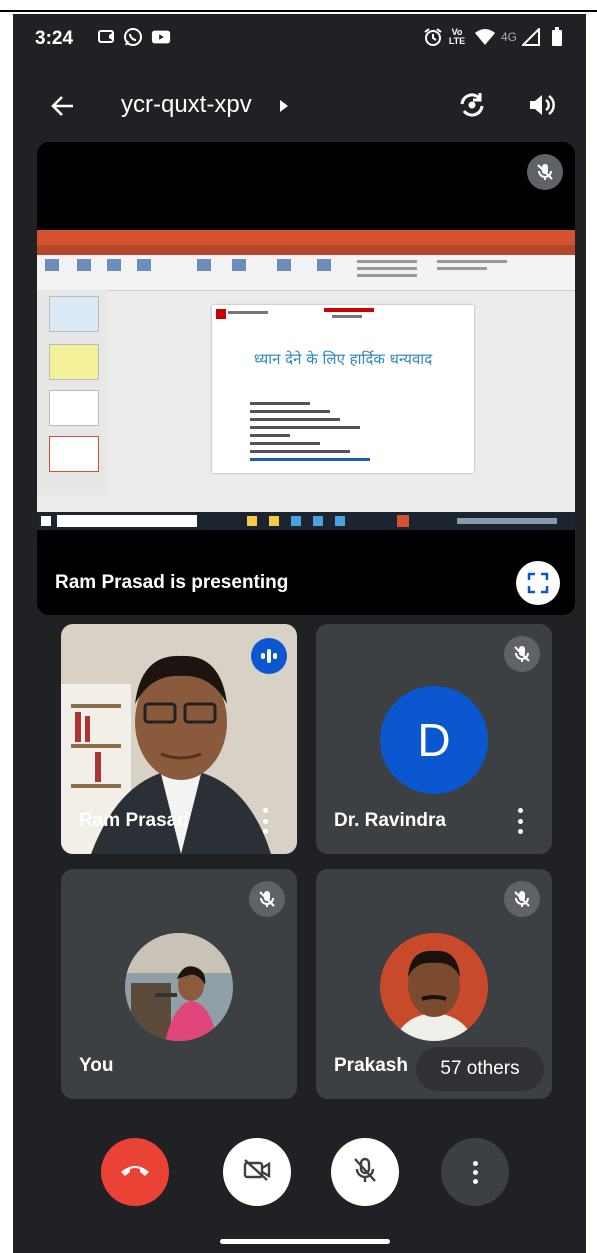  What do you see at coordinates (531, 37) in the screenshot?
I see `signal-icon` at bounding box center [531, 37].